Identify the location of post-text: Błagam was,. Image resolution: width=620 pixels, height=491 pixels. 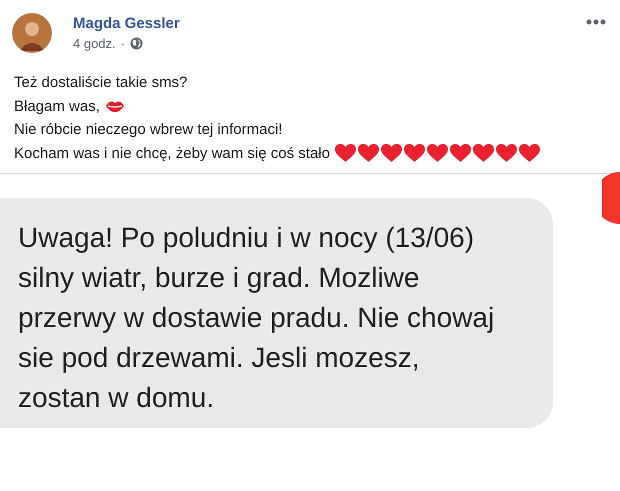
(57, 106).